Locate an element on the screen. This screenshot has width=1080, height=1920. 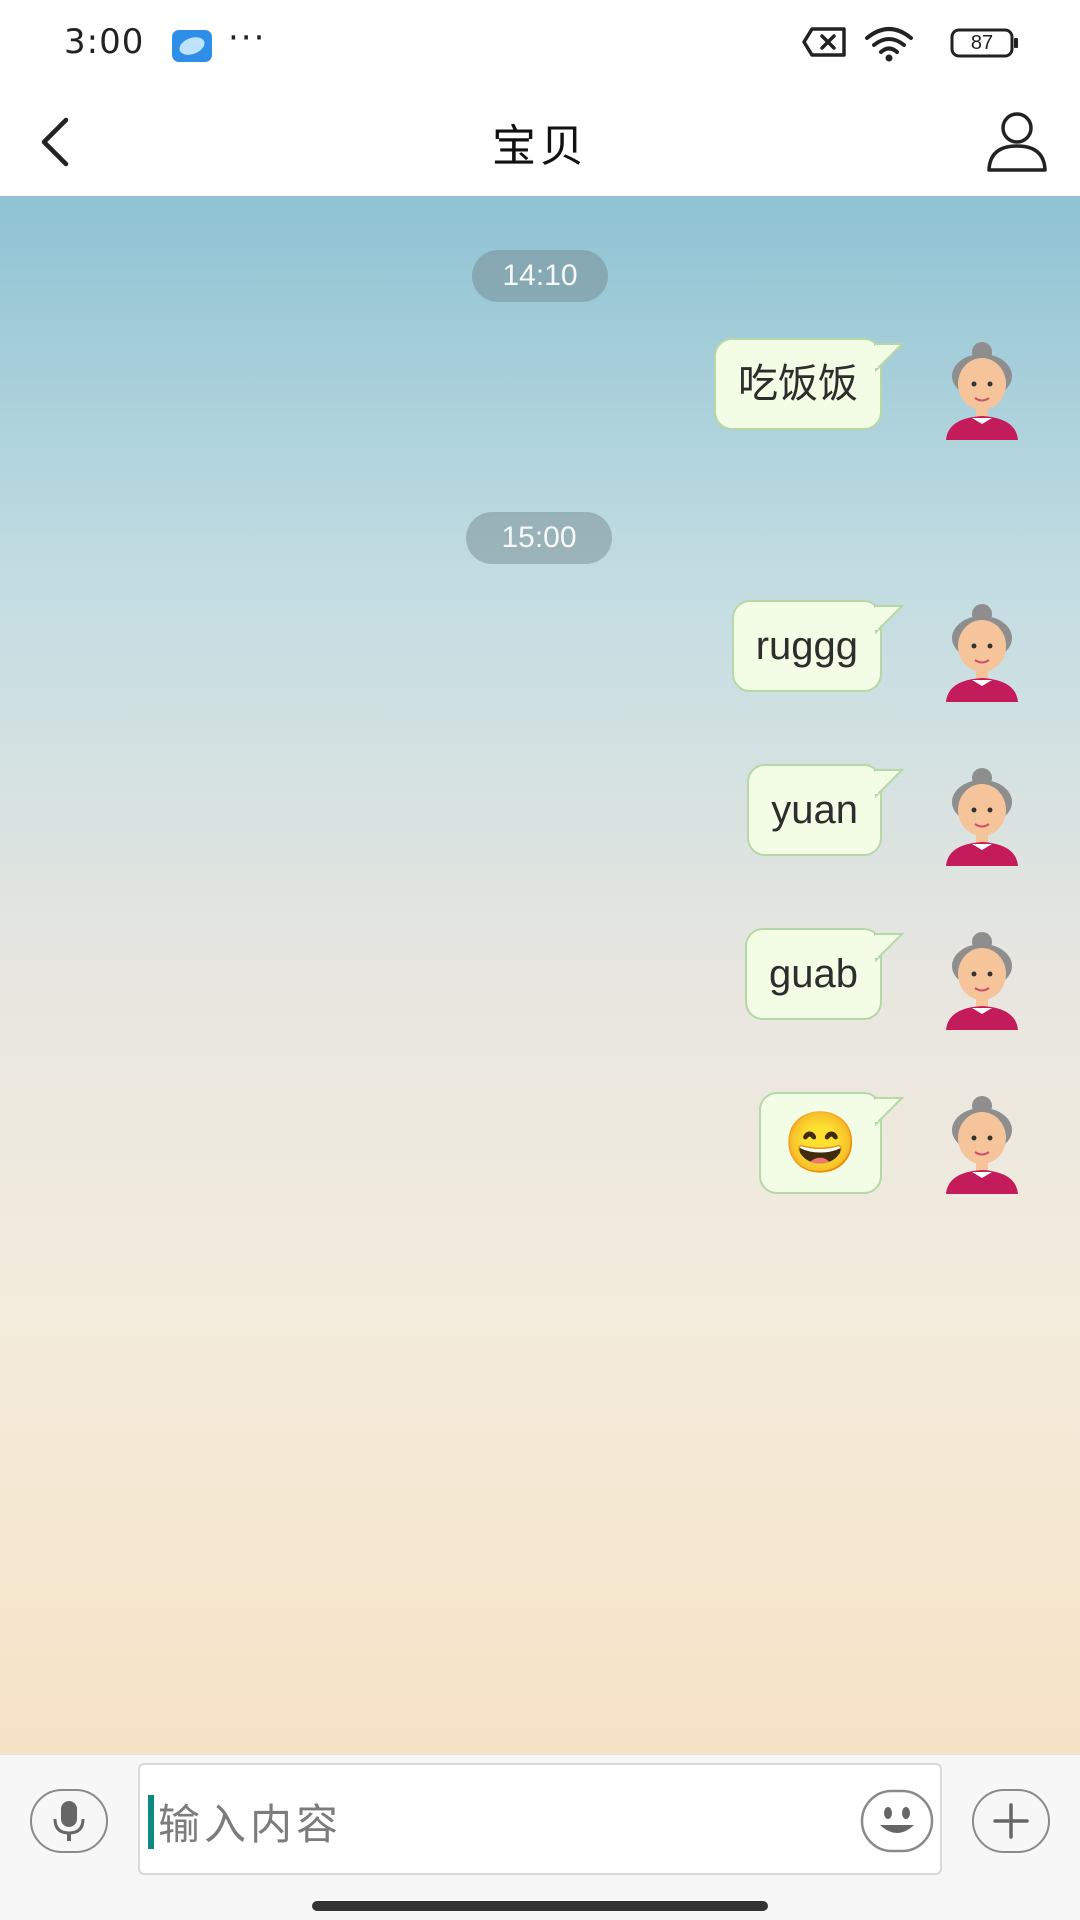
chat-header: 宝贝 is located at coordinates (540, 143).